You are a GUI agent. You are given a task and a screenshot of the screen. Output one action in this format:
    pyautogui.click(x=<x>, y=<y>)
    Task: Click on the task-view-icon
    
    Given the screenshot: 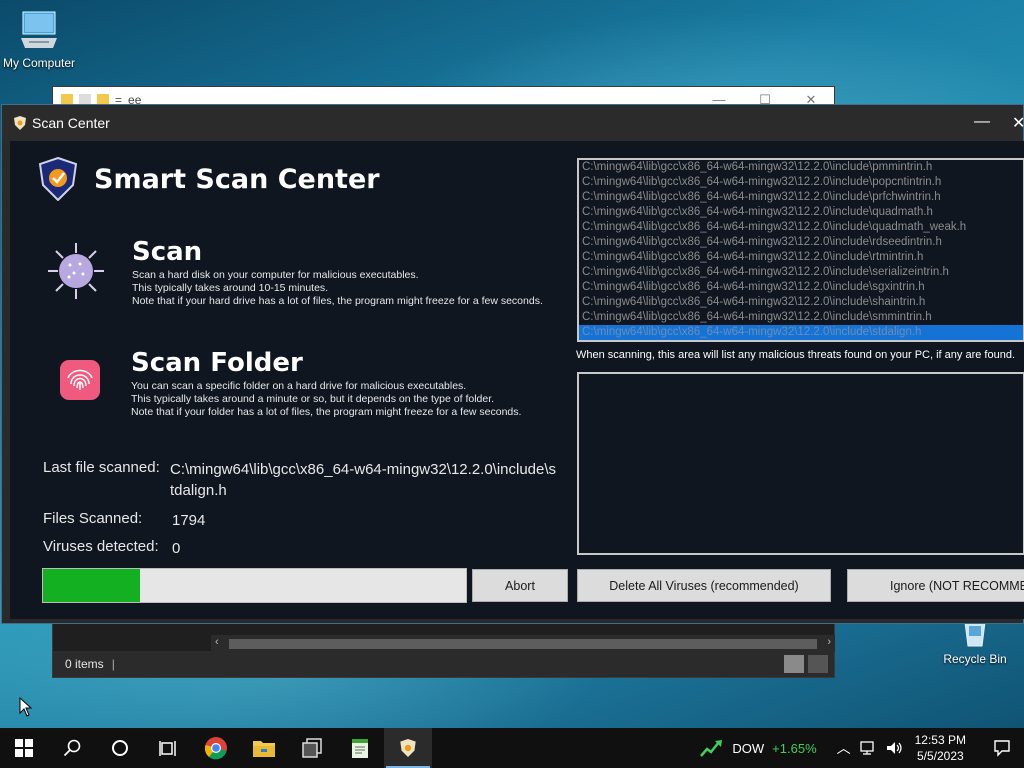 What is the action you would take?
    pyautogui.click(x=167, y=748)
    